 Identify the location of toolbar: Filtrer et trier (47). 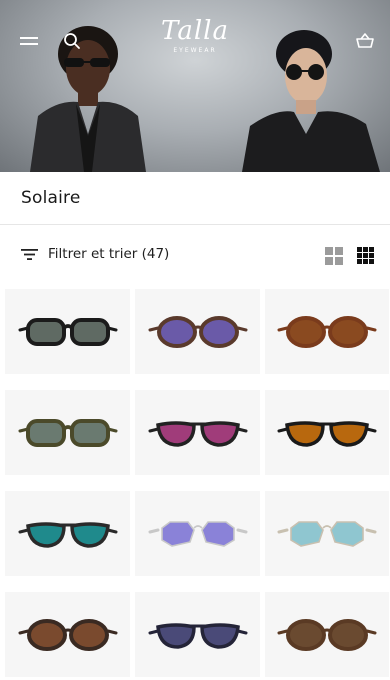
(195, 256).